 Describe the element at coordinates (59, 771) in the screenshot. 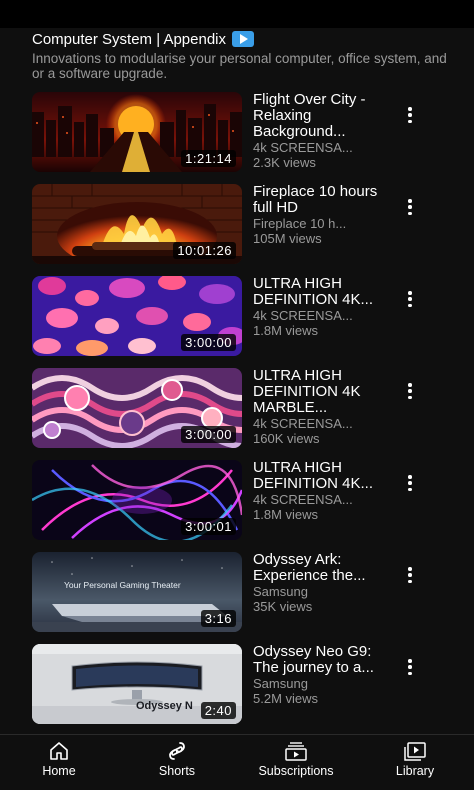

I see `nav-home-label: Home` at that location.